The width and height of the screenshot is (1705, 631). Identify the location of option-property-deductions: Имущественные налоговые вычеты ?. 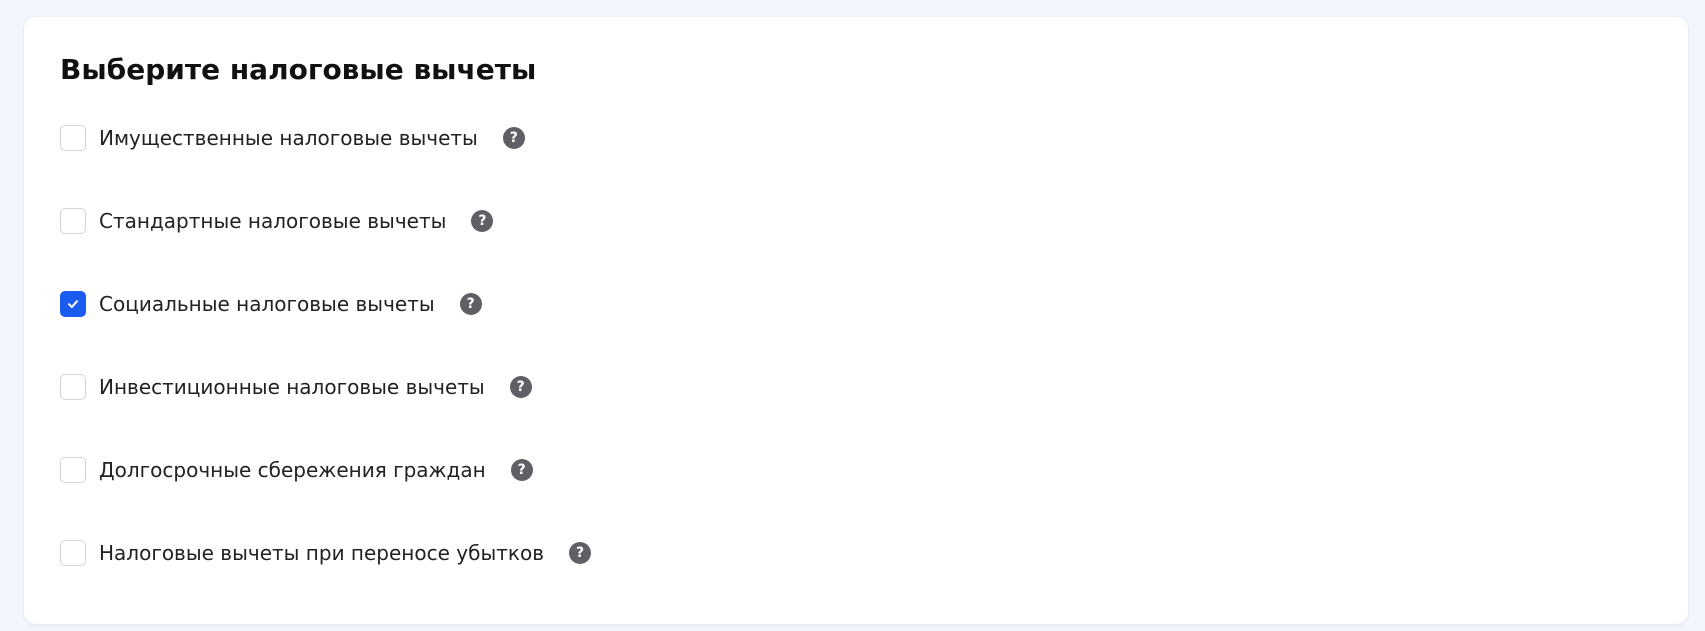
(292, 138).